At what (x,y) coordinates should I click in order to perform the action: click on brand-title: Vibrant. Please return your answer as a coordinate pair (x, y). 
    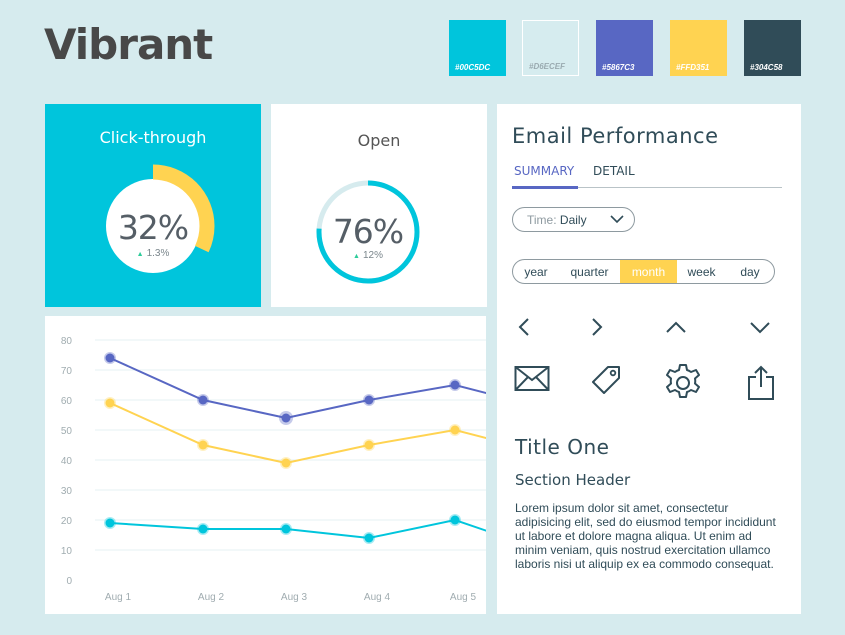
    Looking at the image, I should click on (128, 44).